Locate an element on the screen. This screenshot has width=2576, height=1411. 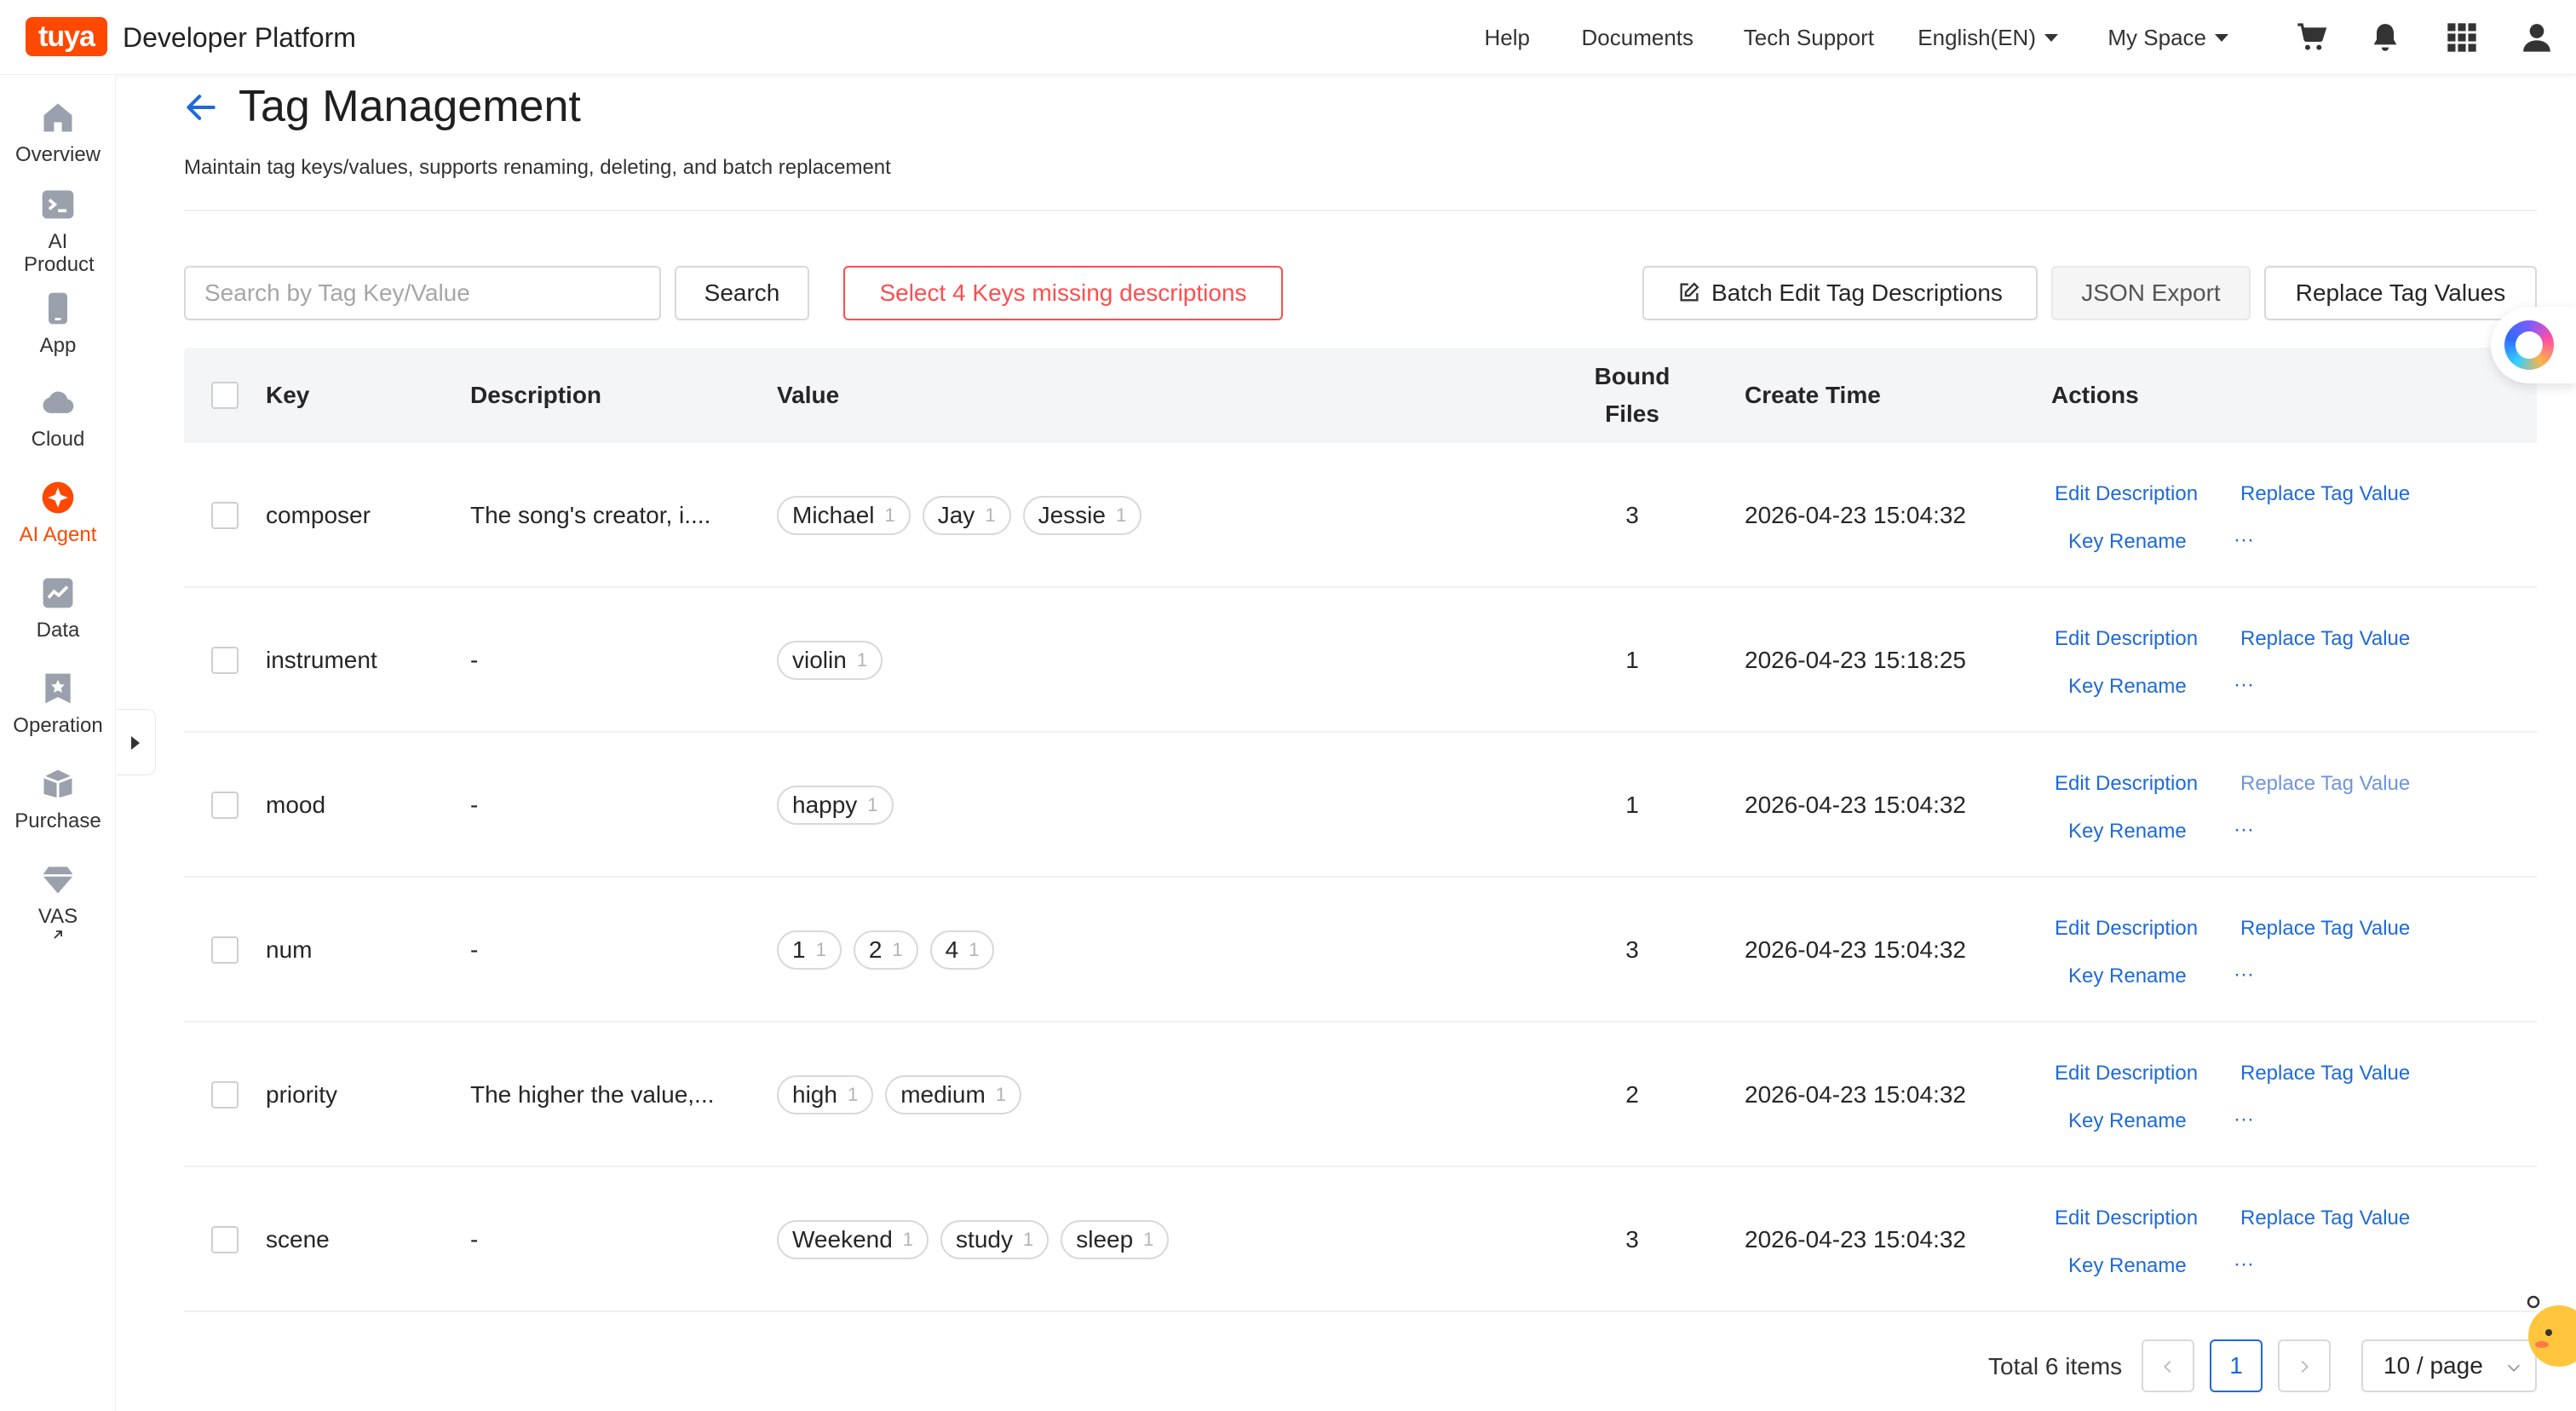
page-number-button: 1 is located at coordinates (2236, 1365).